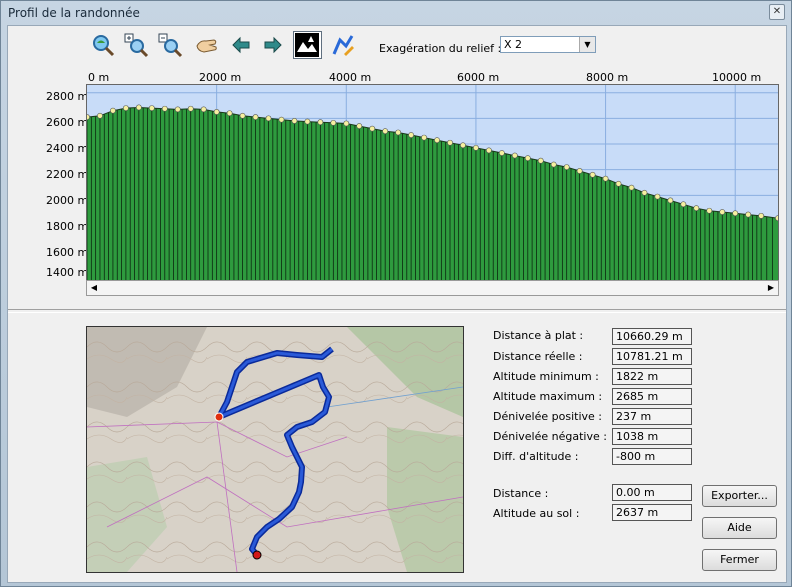  Describe the element at coordinates (67, 226) in the screenshot. I see `y-tick-label: 1800 m` at that location.